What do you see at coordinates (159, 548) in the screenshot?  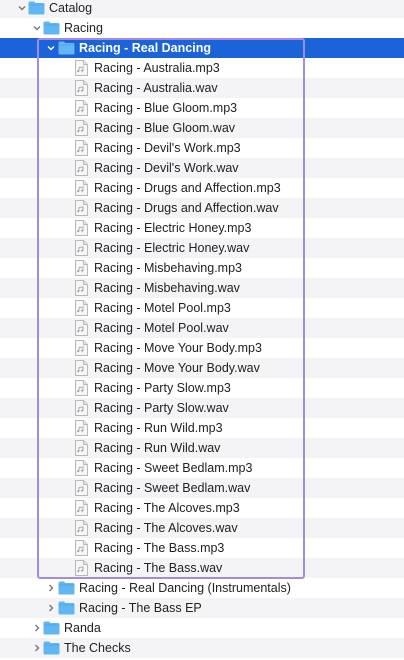 I see `tree-row-label: Racing - The Bass.mp3` at bounding box center [159, 548].